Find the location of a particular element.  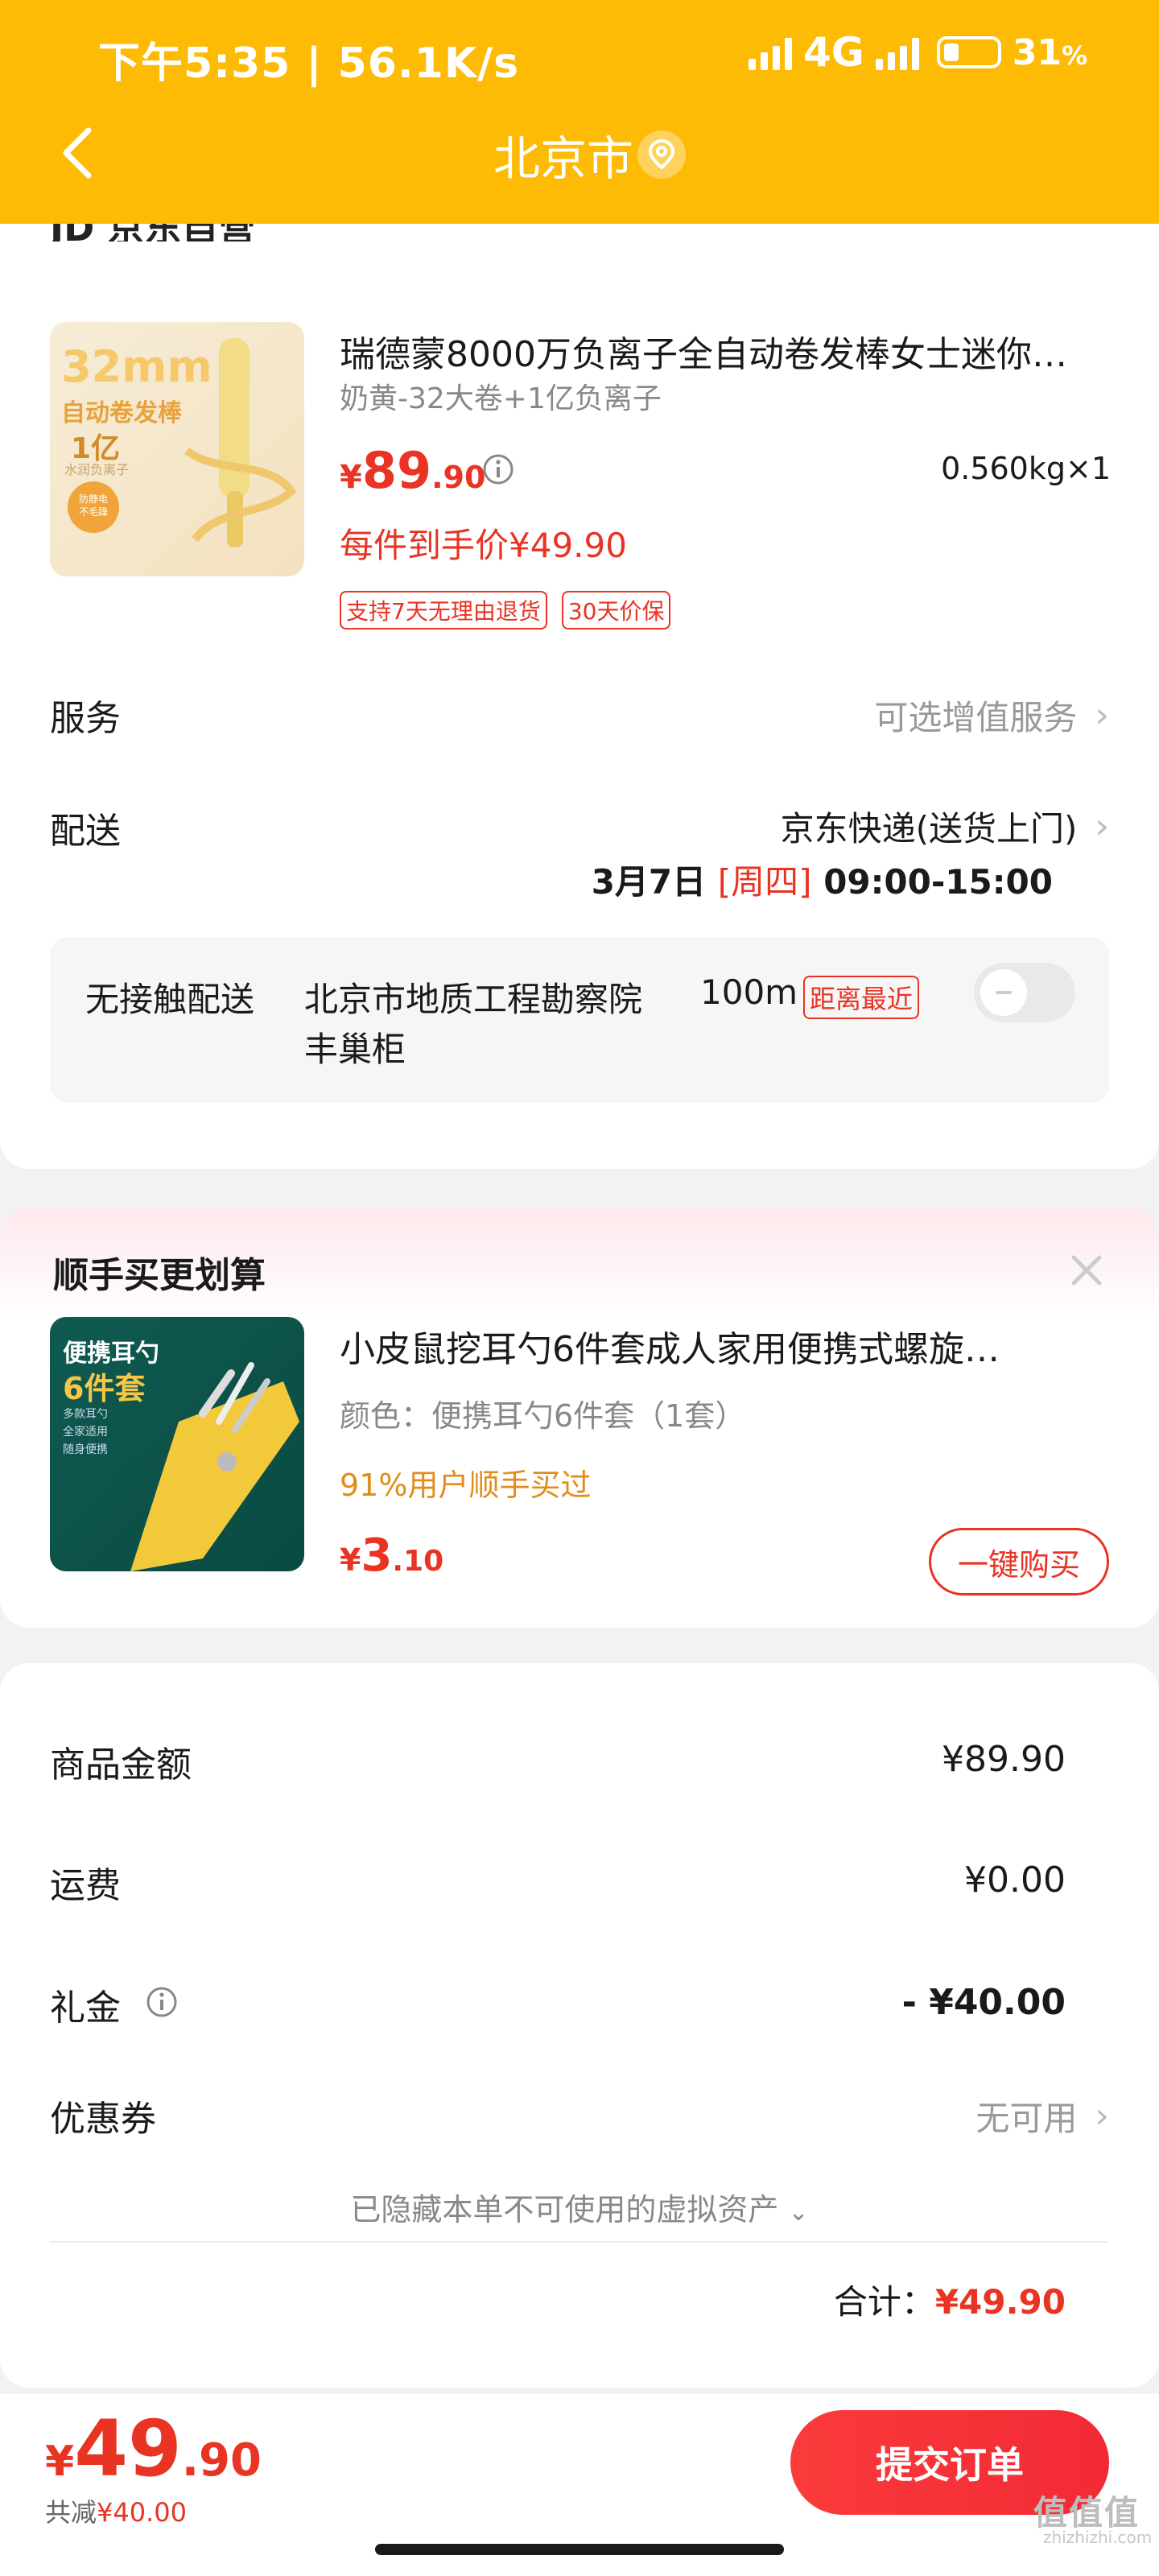

gift-money-label: 礼金 is located at coordinates (85, 2009).